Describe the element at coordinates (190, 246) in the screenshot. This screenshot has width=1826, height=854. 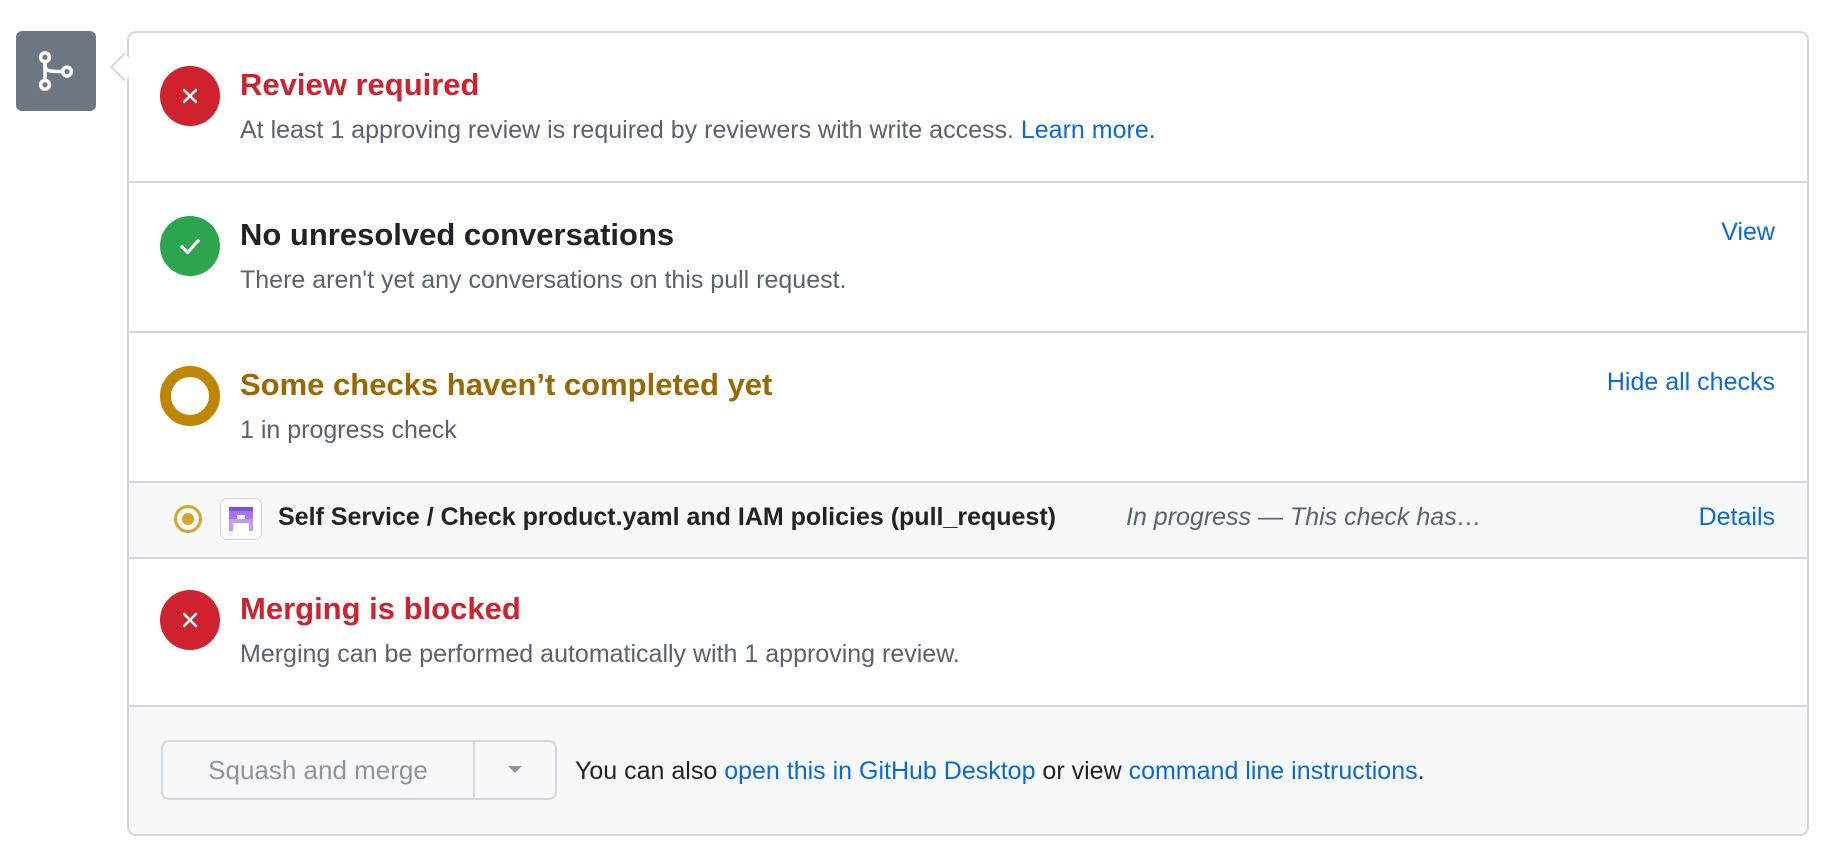
I see `check-circle-icon` at that location.